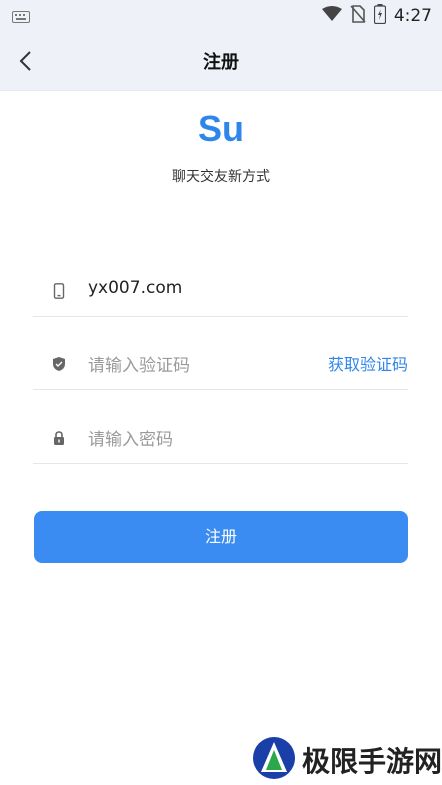 The image size is (442, 785). What do you see at coordinates (21, 17) in the screenshot?
I see `keyboard-icon` at bounding box center [21, 17].